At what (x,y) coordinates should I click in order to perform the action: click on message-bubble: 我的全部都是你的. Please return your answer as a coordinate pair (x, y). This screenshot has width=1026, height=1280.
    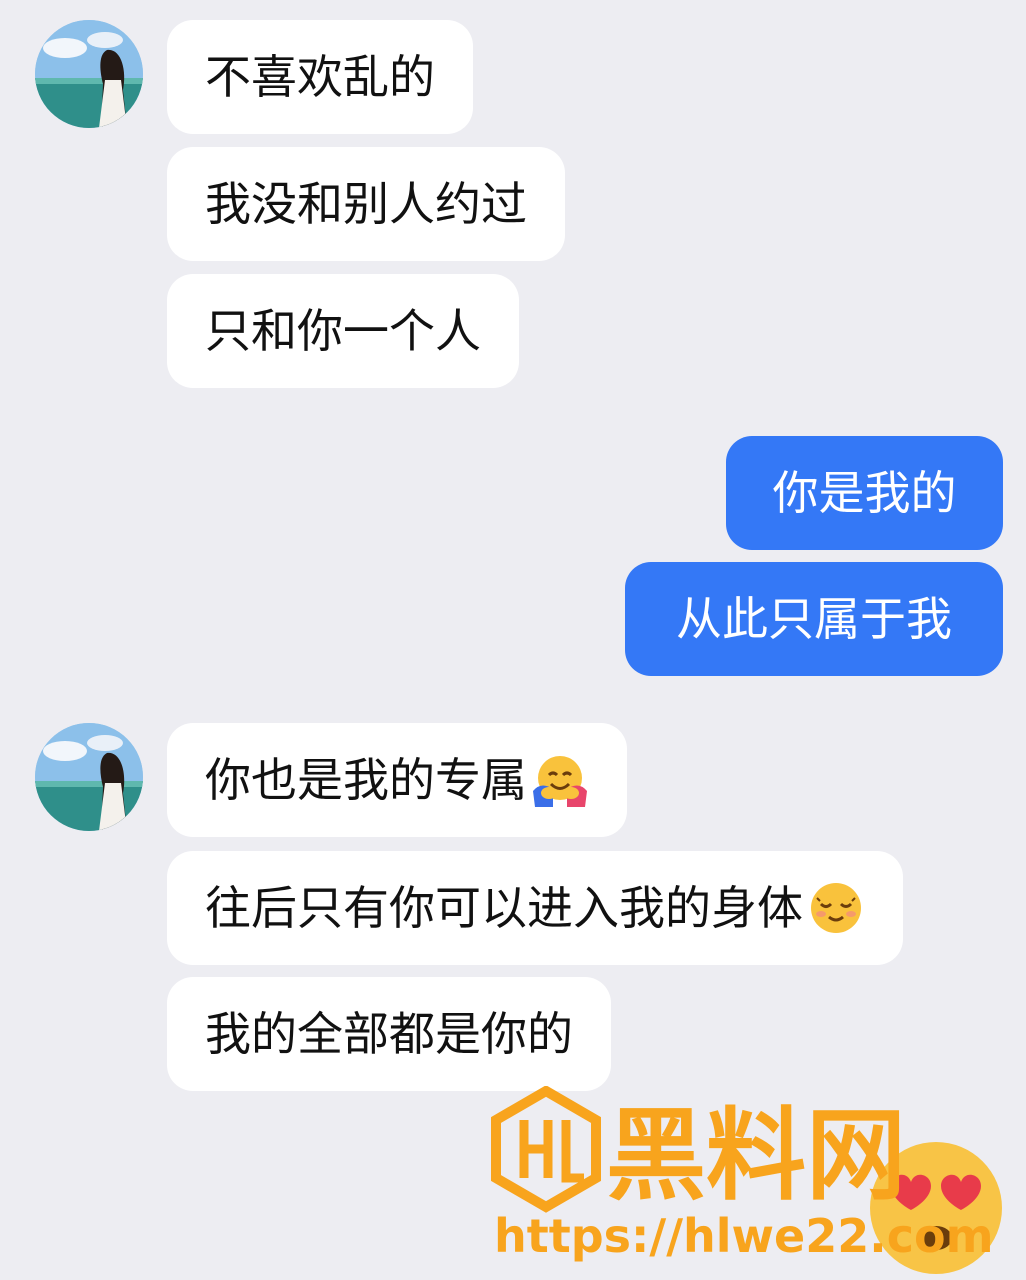
    Looking at the image, I should click on (389, 1034).